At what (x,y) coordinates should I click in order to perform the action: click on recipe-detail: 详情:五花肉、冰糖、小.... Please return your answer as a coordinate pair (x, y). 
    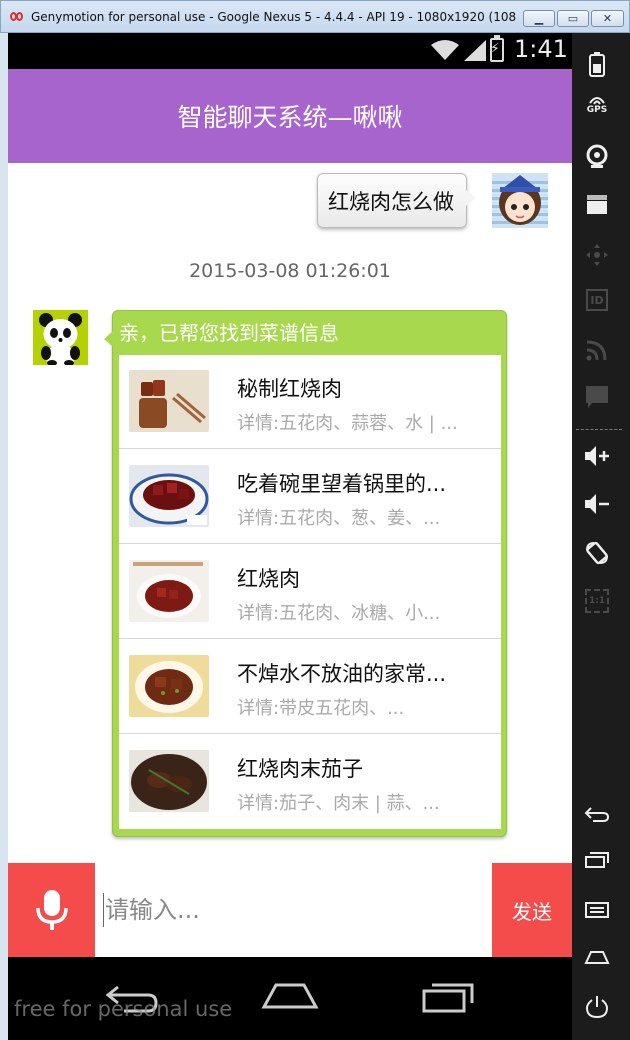
    Looking at the image, I should click on (339, 613).